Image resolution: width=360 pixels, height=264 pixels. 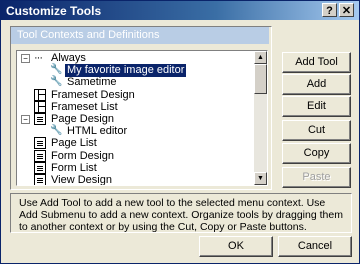 What do you see at coordinates (260, 178) in the screenshot?
I see `scroll-down-icon: ▼` at bounding box center [260, 178].